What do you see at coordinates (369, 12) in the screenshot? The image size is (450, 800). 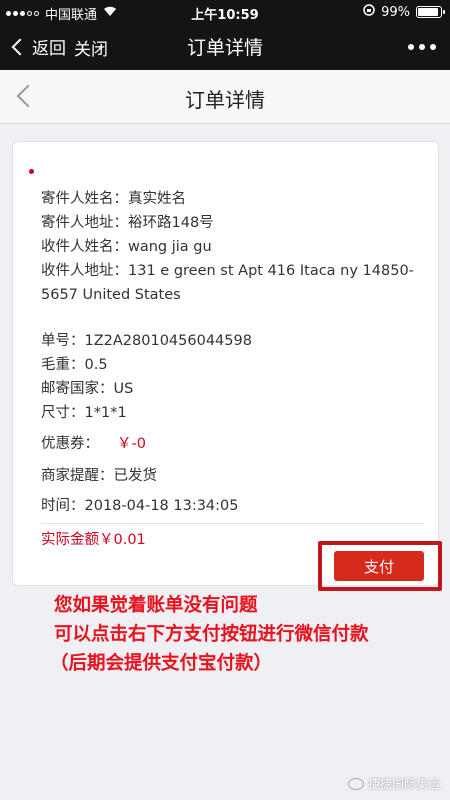 I see `orientation-lock-icon` at bounding box center [369, 12].